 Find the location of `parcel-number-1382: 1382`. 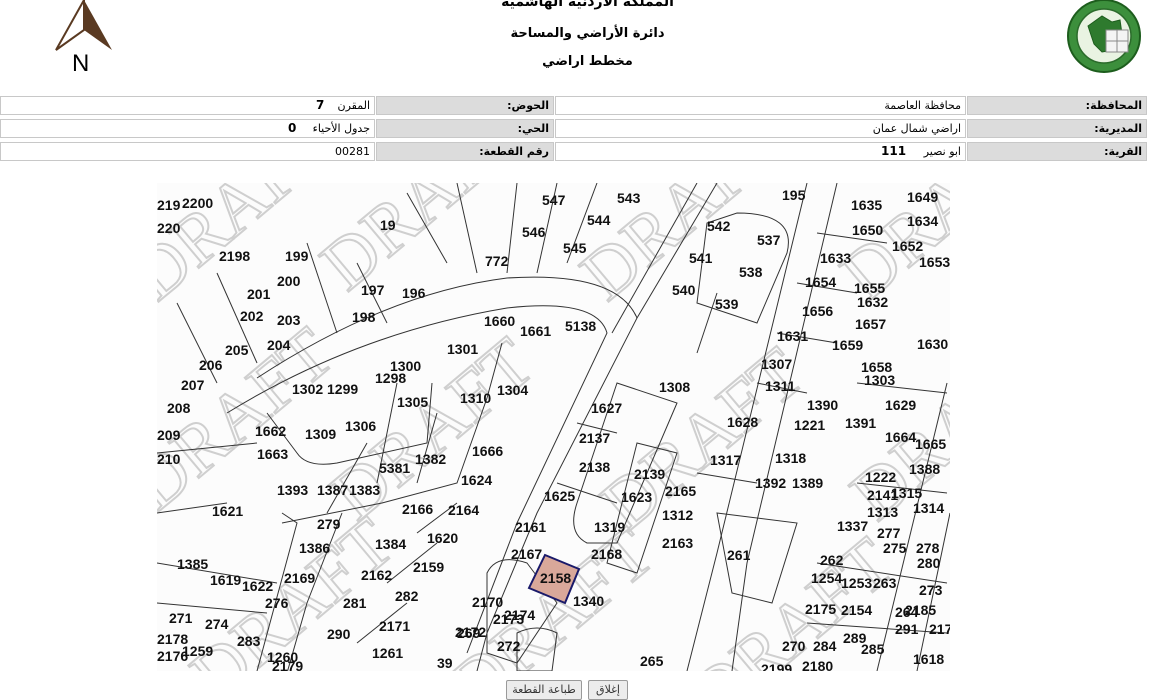

parcel-number-1382: 1382 is located at coordinates (430, 459).